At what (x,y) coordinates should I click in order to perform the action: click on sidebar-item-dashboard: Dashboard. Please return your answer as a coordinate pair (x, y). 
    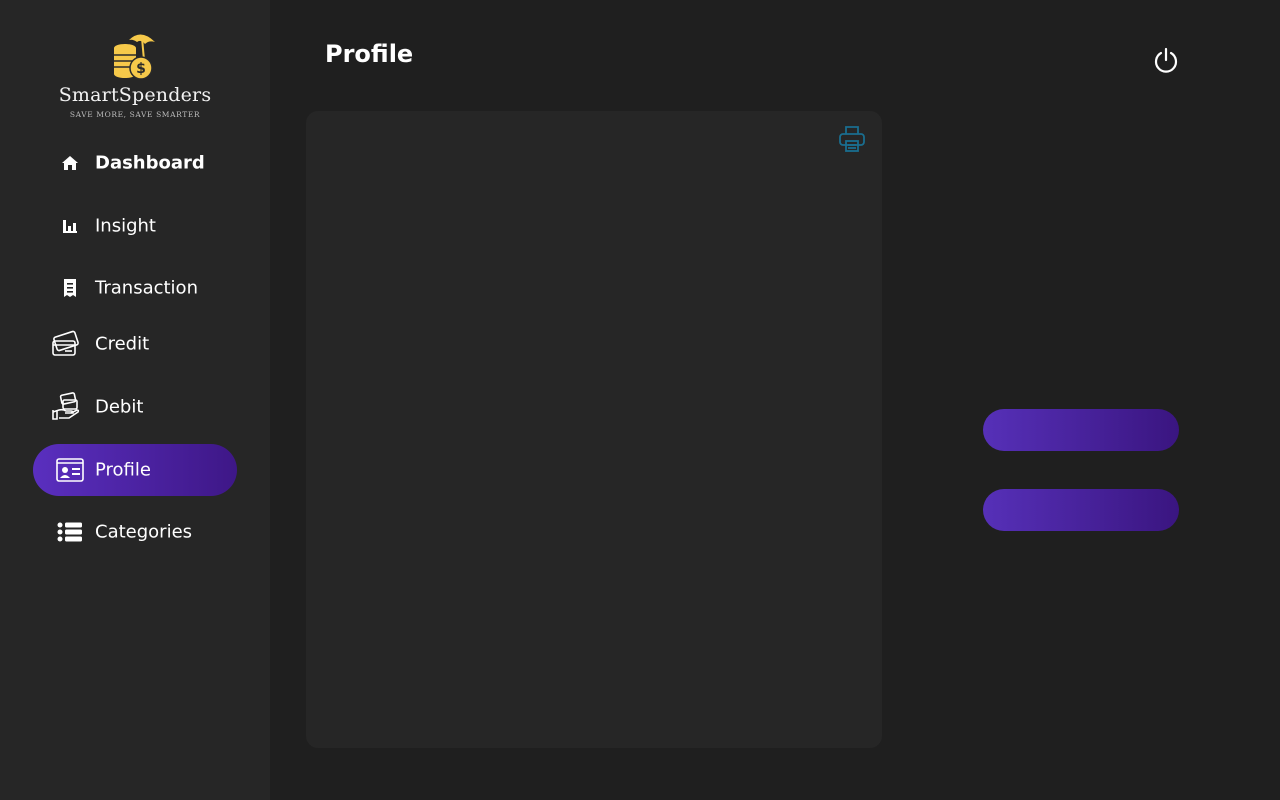
    Looking at the image, I should click on (135, 163).